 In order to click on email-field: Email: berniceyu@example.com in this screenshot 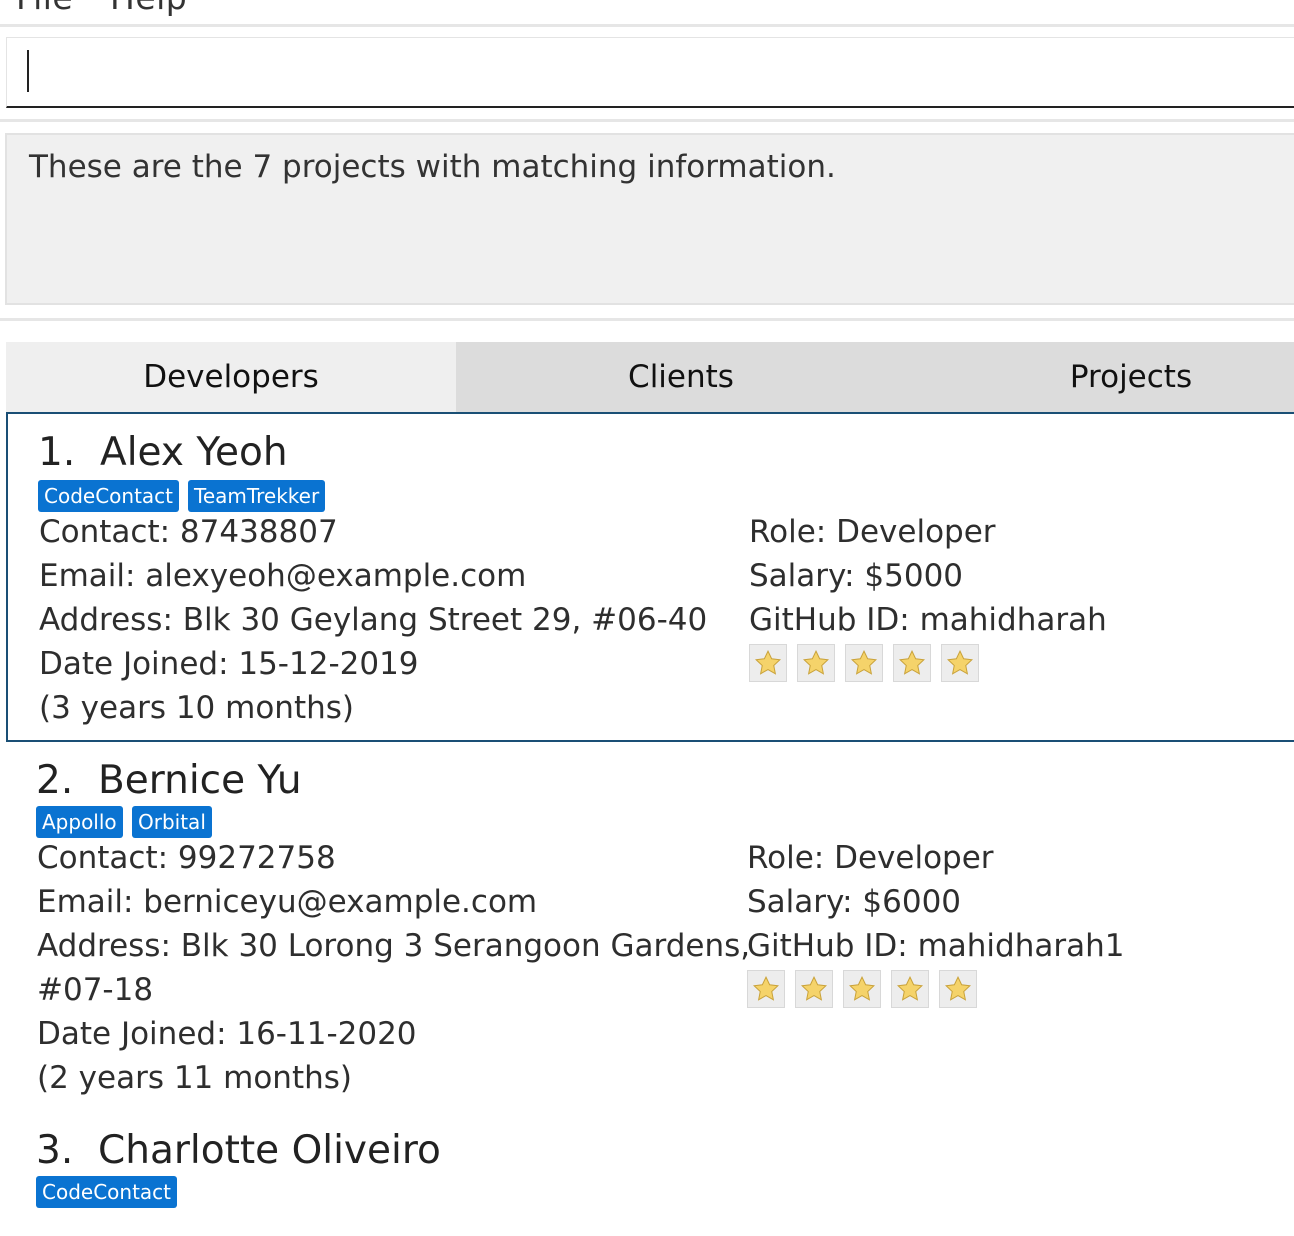, I will do `click(287, 902)`.